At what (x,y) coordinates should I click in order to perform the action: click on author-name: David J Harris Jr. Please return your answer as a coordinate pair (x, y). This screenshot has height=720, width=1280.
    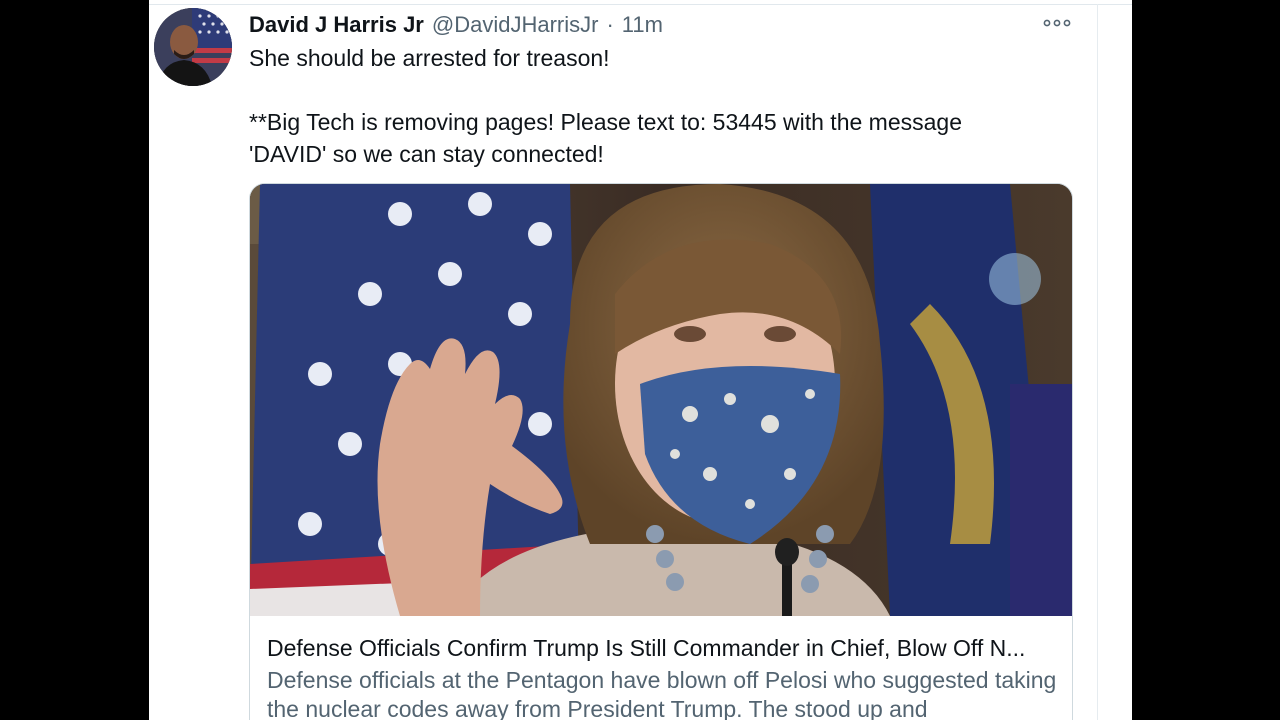
    Looking at the image, I should click on (336, 25).